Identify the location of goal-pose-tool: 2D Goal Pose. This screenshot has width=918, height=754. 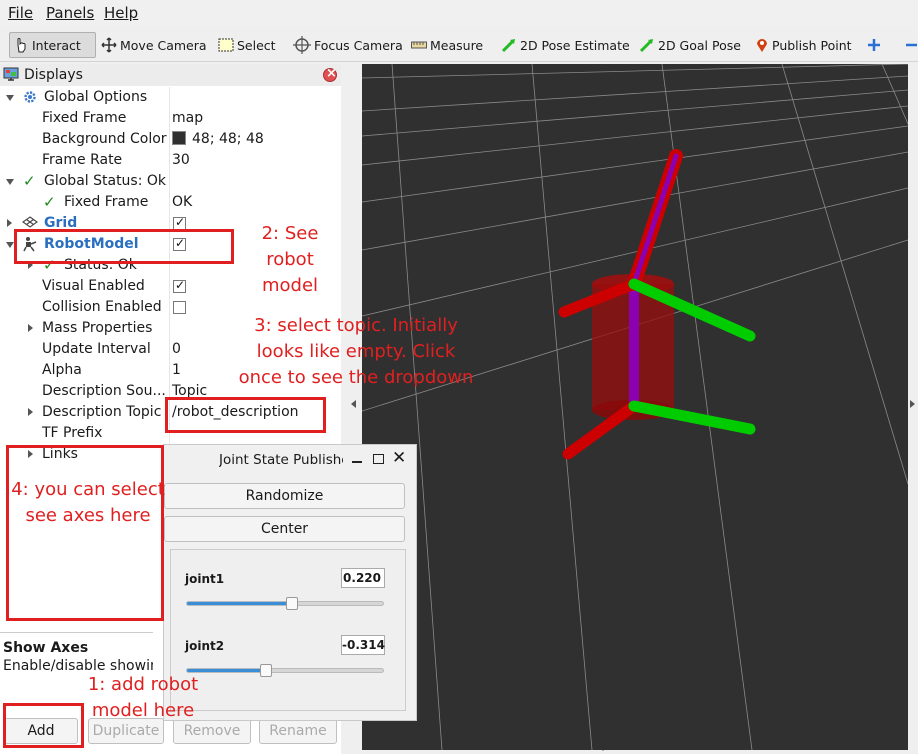
(690, 45).